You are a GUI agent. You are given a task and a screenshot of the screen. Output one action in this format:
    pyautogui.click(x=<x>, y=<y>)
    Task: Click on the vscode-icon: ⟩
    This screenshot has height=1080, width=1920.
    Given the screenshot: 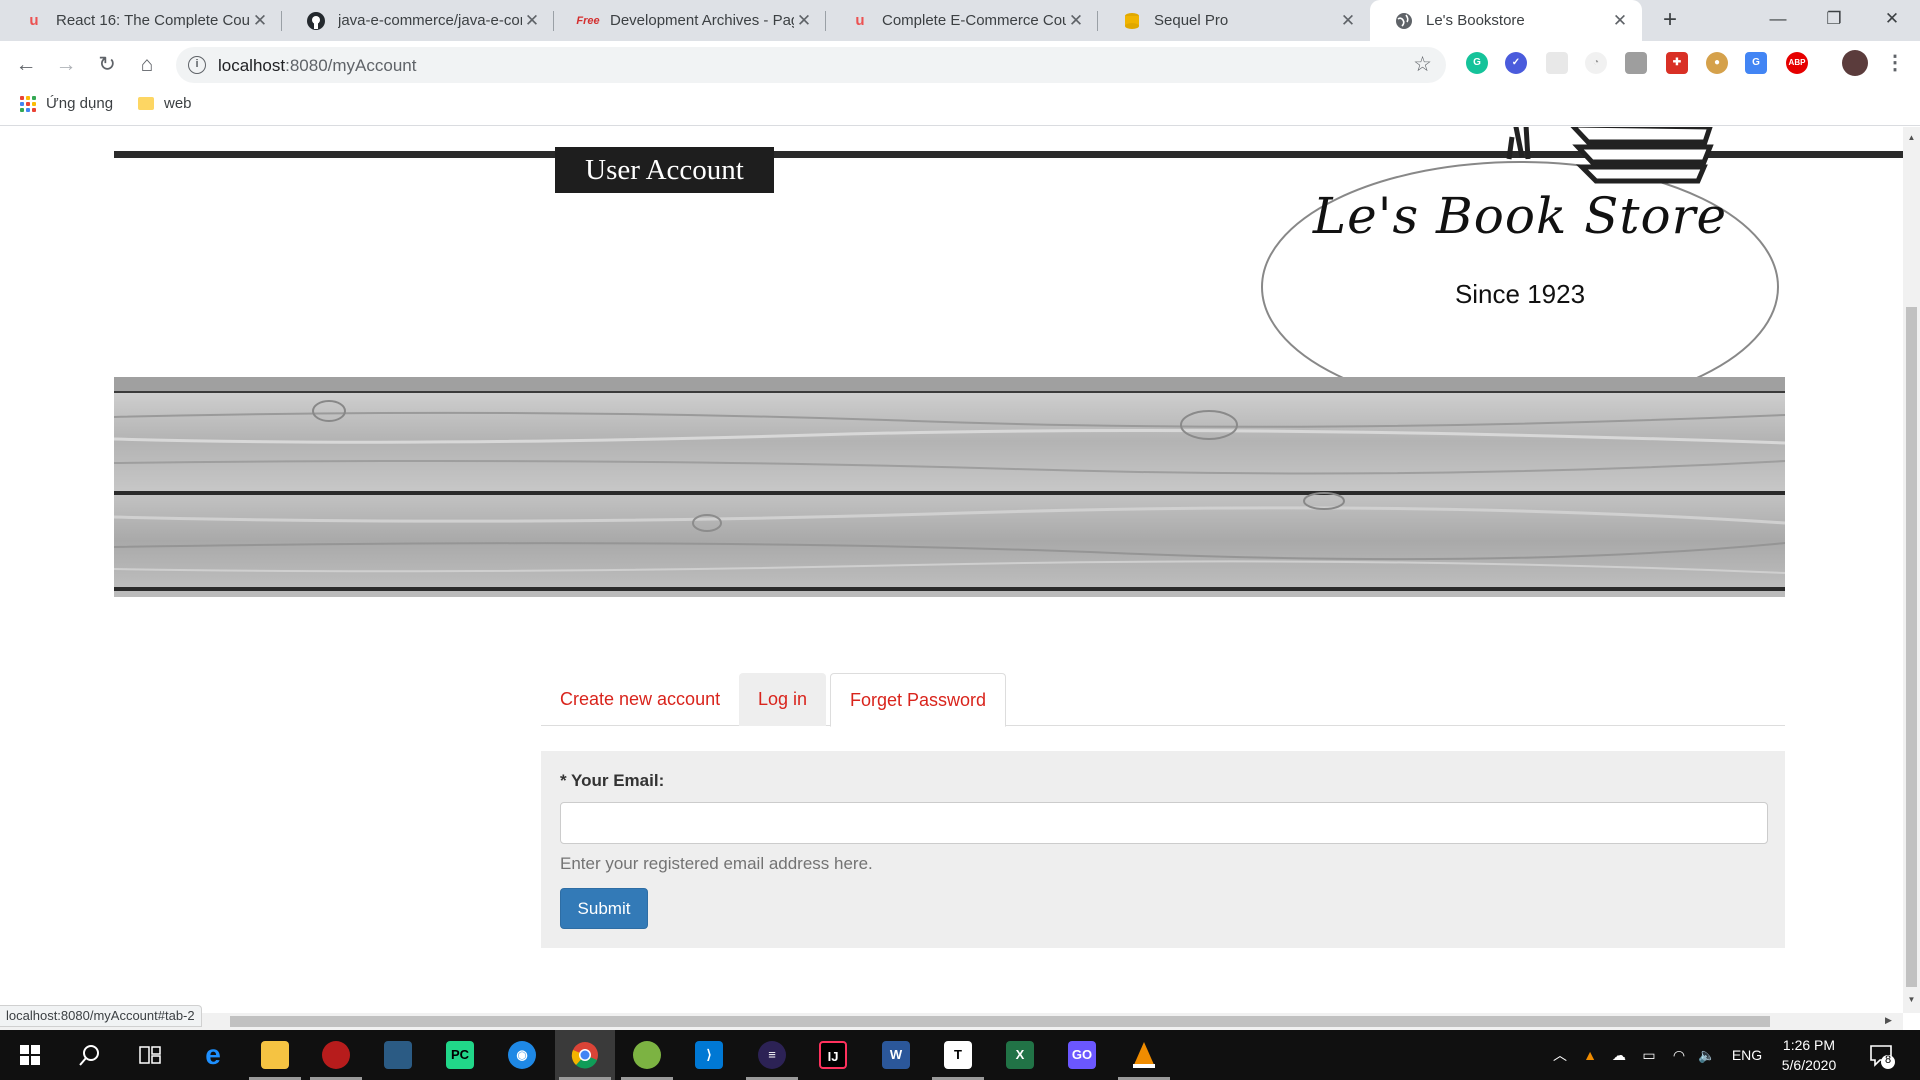 What is the action you would take?
    pyautogui.click(x=709, y=1055)
    